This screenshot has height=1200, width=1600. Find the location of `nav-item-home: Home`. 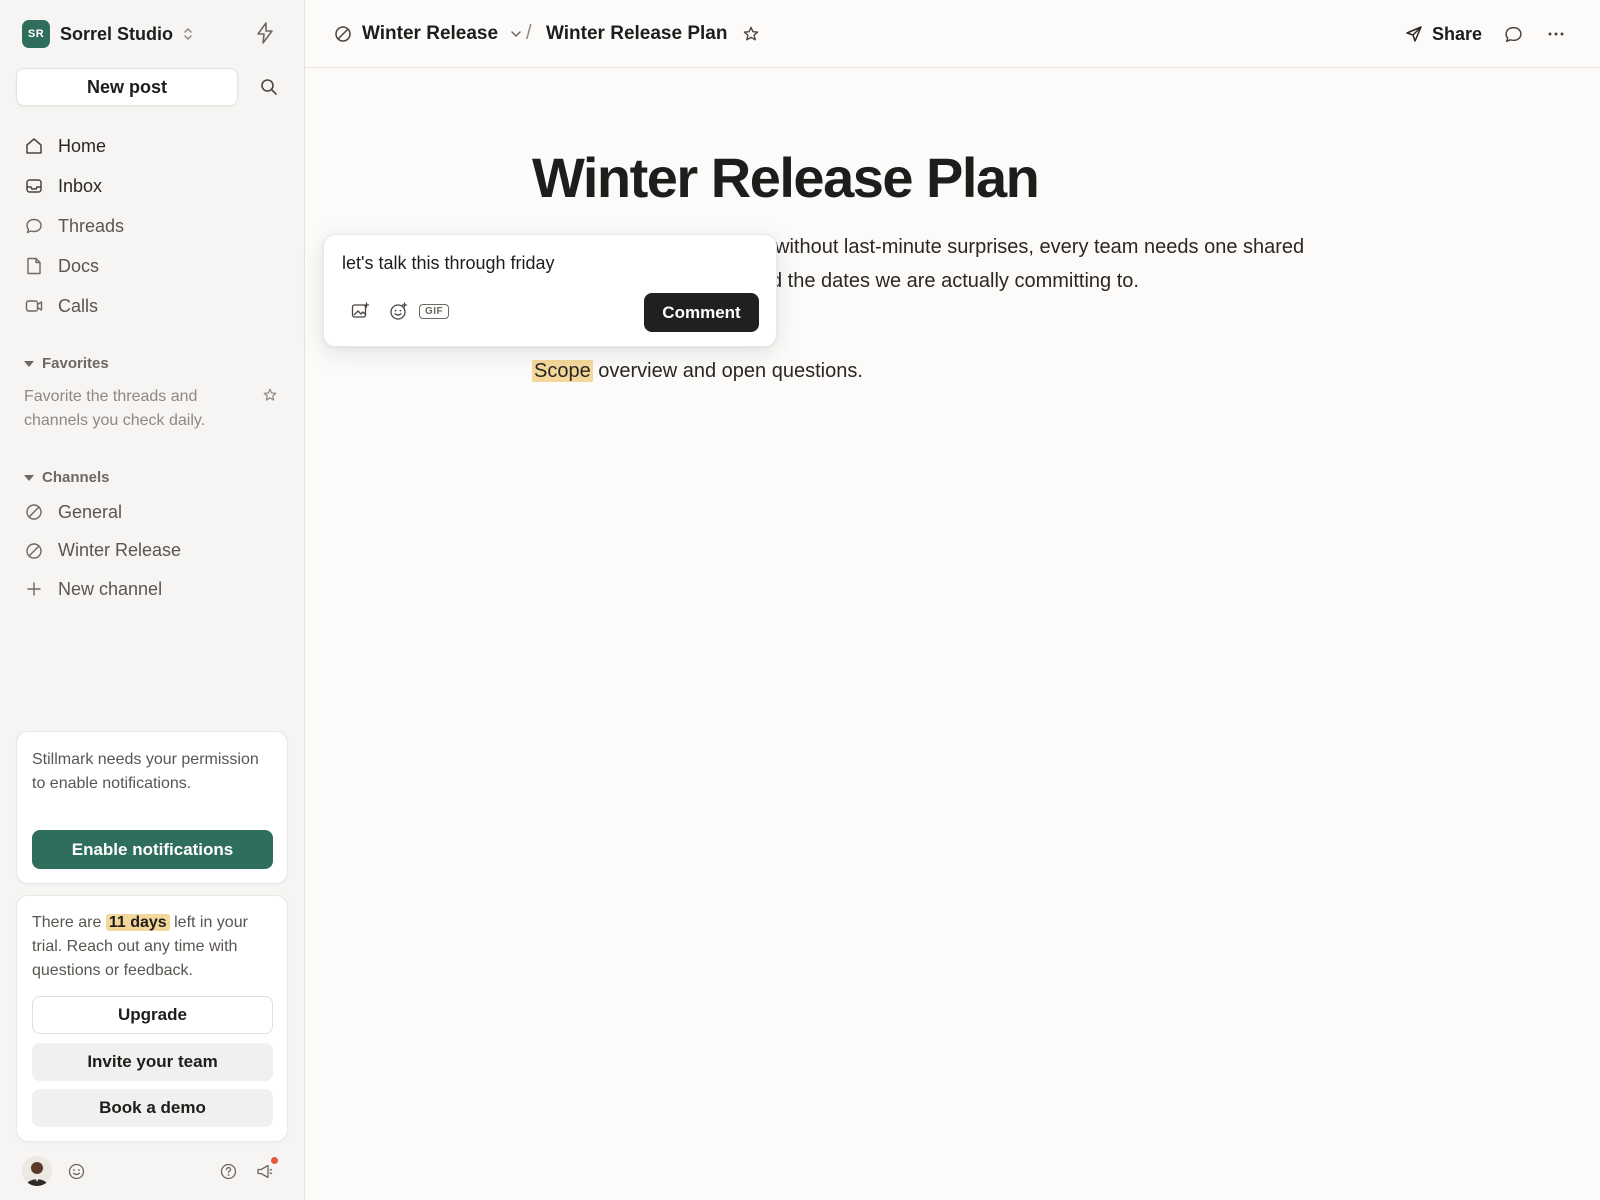

nav-item-home: Home is located at coordinates (74, 146).